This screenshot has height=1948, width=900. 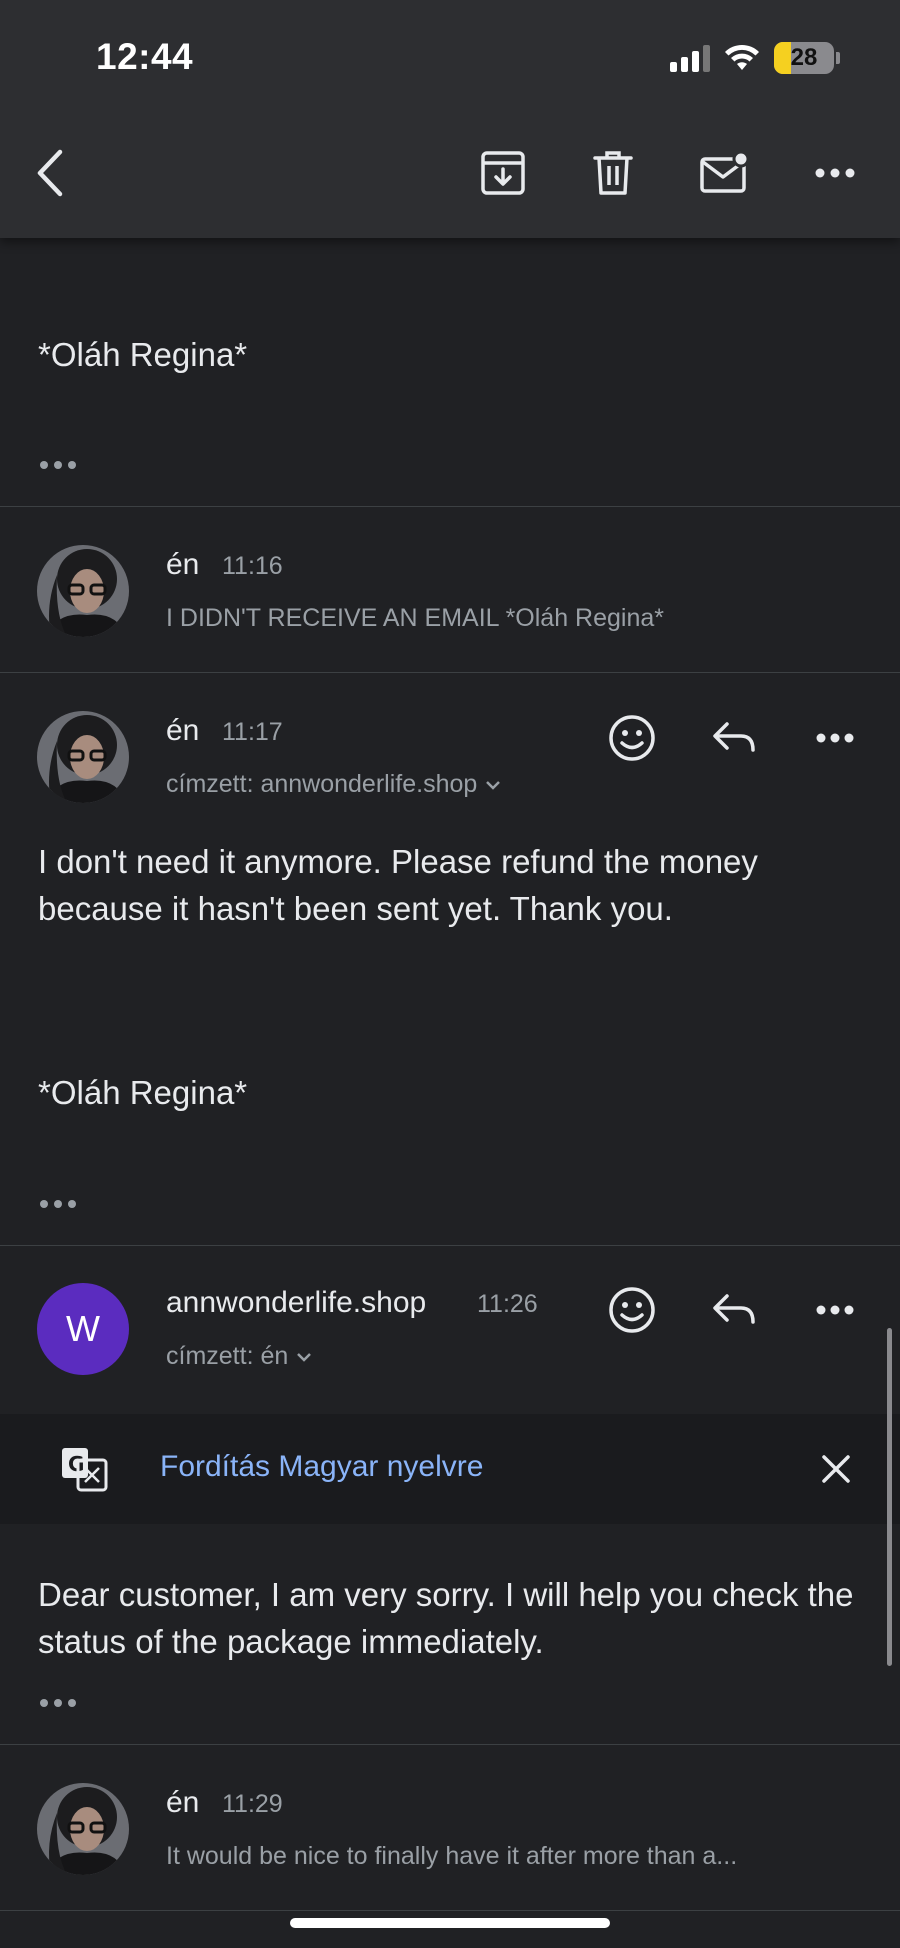 I want to click on message-time: 11:16, so click(x=252, y=566).